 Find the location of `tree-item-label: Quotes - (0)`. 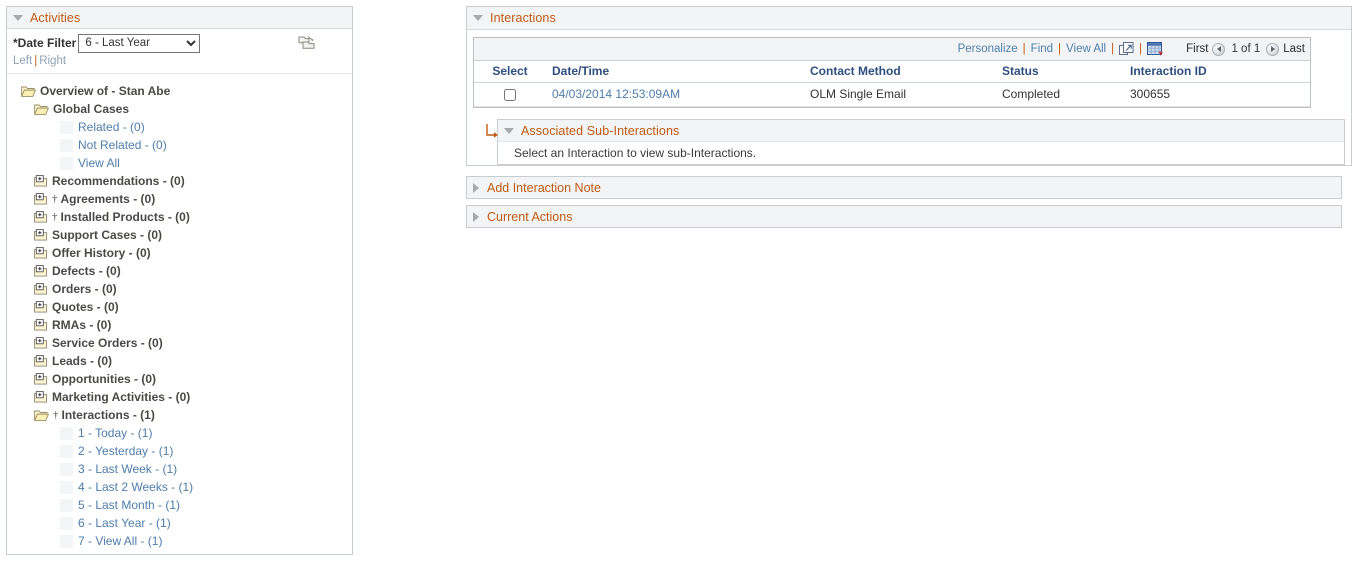

tree-item-label: Quotes - (0) is located at coordinates (85, 307).